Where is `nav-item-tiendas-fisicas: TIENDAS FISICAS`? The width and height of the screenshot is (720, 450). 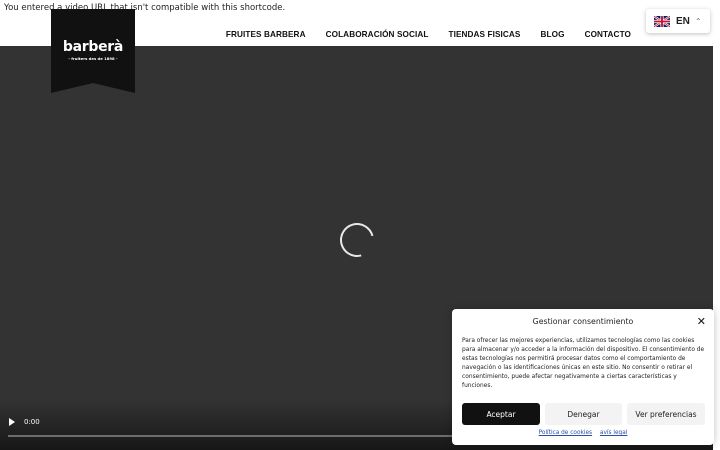
nav-item-tiendas-fisicas: TIENDAS FISICAS is located at coordinates (484, 34).